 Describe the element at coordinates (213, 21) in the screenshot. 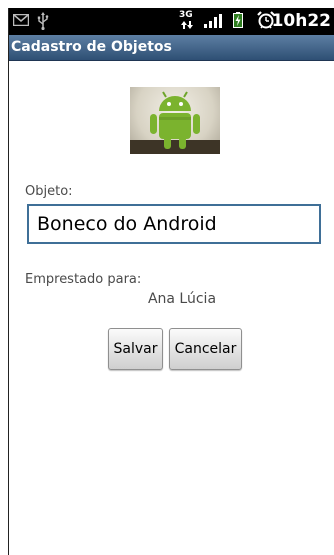

I see `signal-icon` at that location.